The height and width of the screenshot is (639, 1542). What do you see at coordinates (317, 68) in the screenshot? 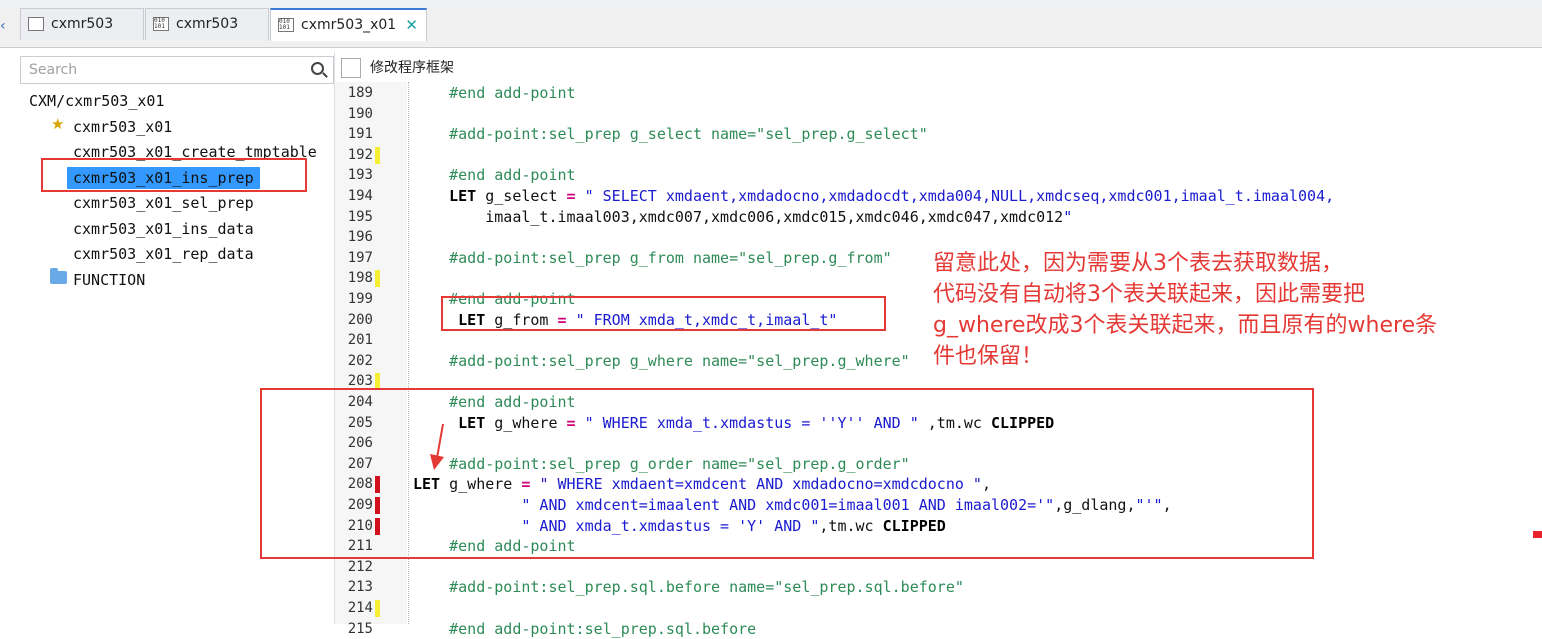
I see `search-icon` at bounding box center [317, 68].